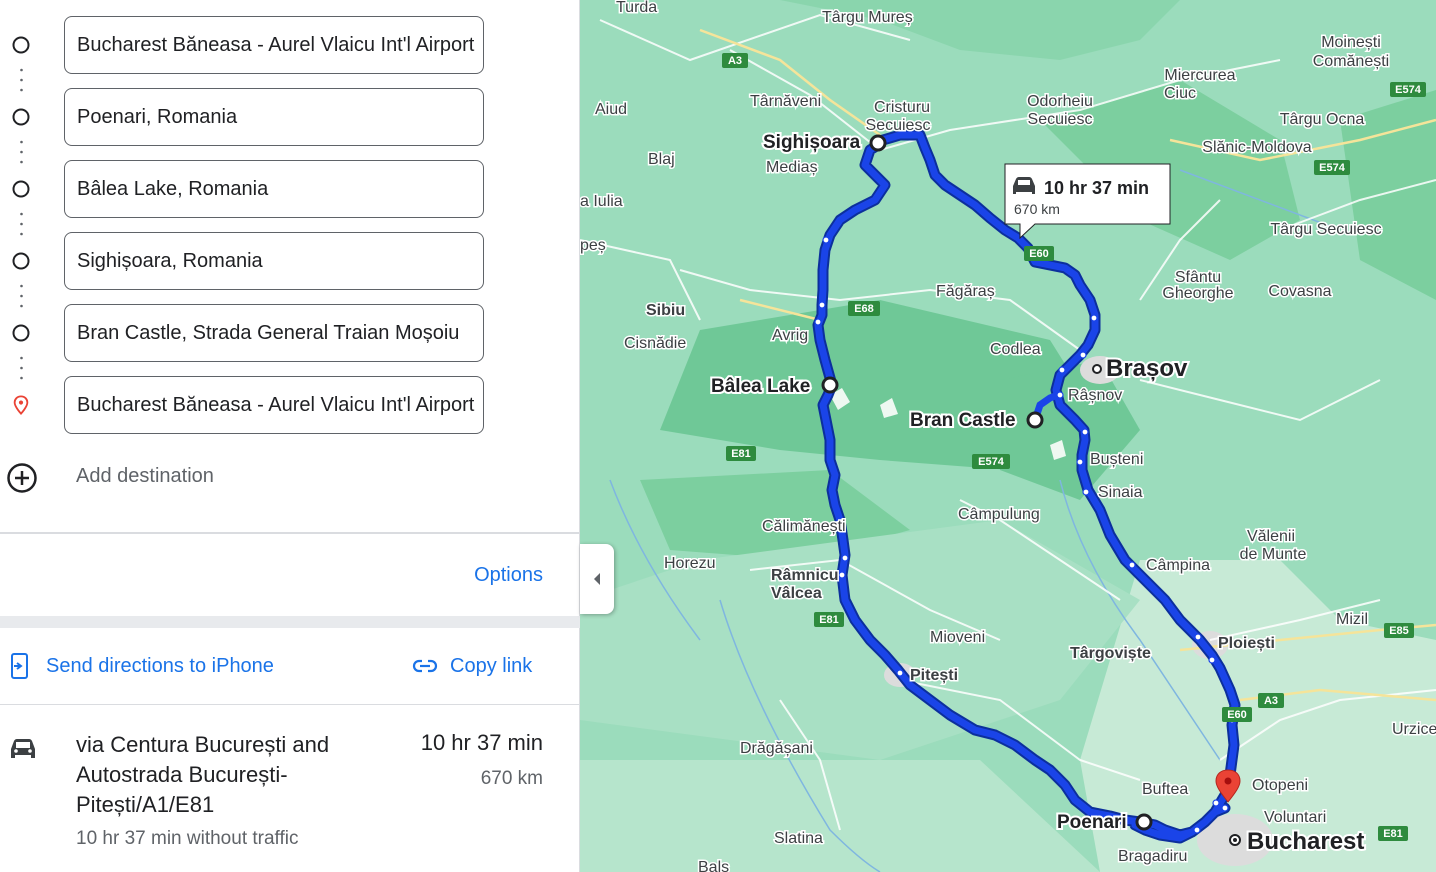 Image resolution: width=1436 pixels, height=872 pixels. Describe the element at coordinates (804, 526) in the screenshot. I see `place-label: Călimănești` at that location.